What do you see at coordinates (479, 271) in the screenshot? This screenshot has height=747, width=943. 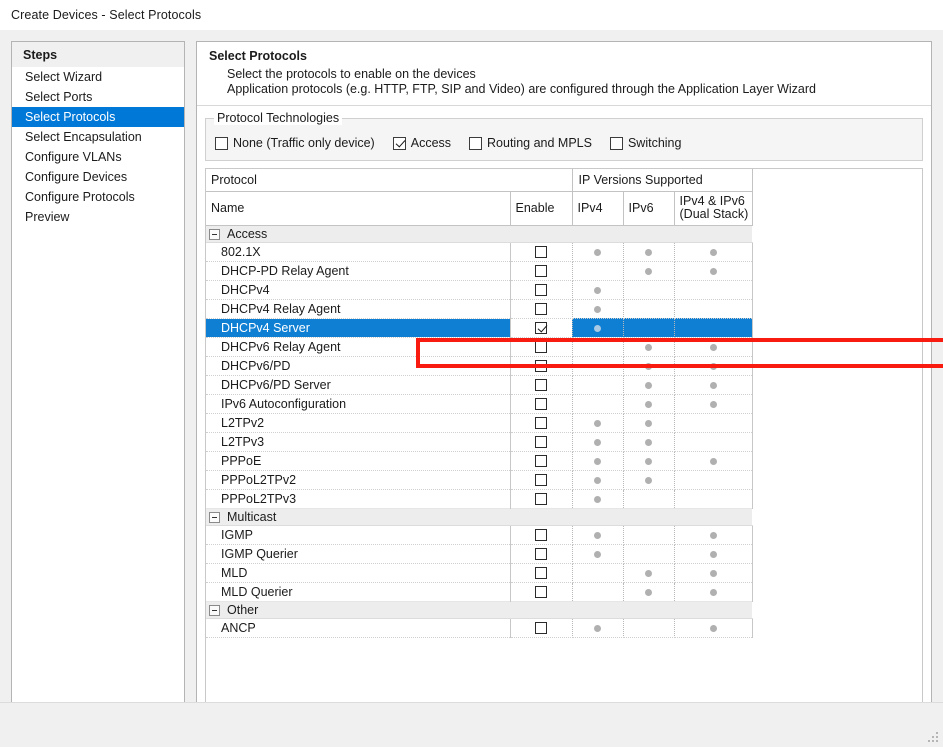 I see `table-row: DHCP-PD Relay Agent` at bounding box center [479, 271].